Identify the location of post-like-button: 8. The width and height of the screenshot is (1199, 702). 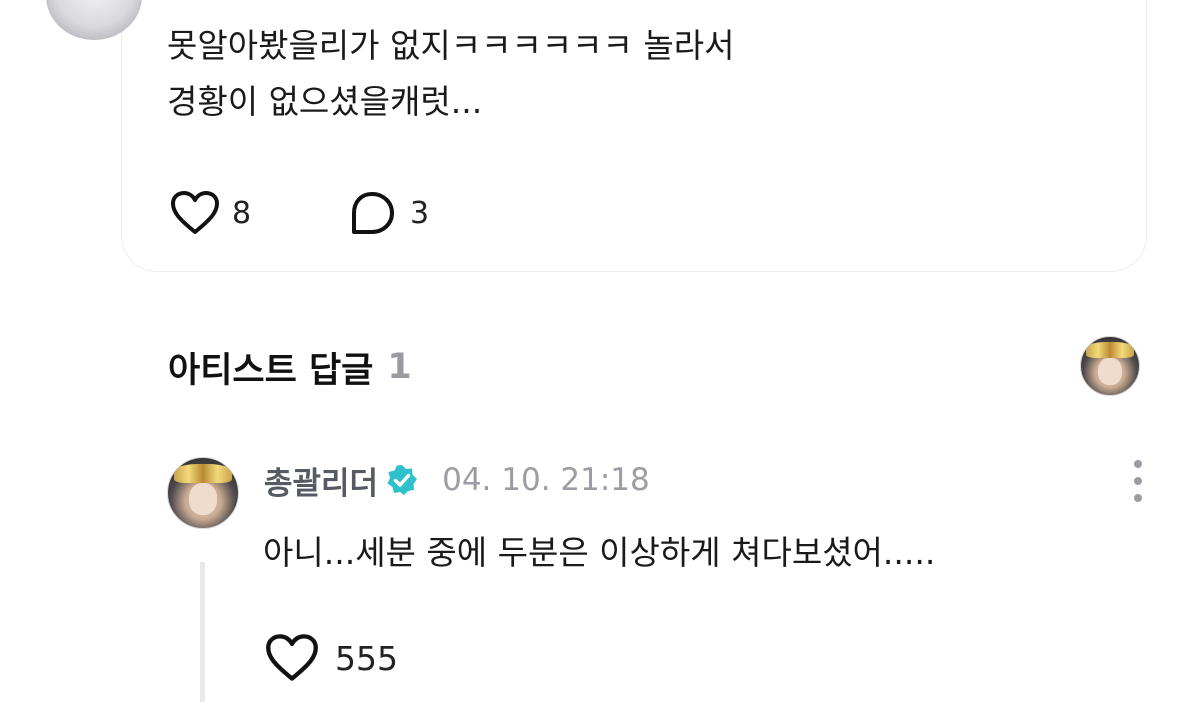
(210, 213).